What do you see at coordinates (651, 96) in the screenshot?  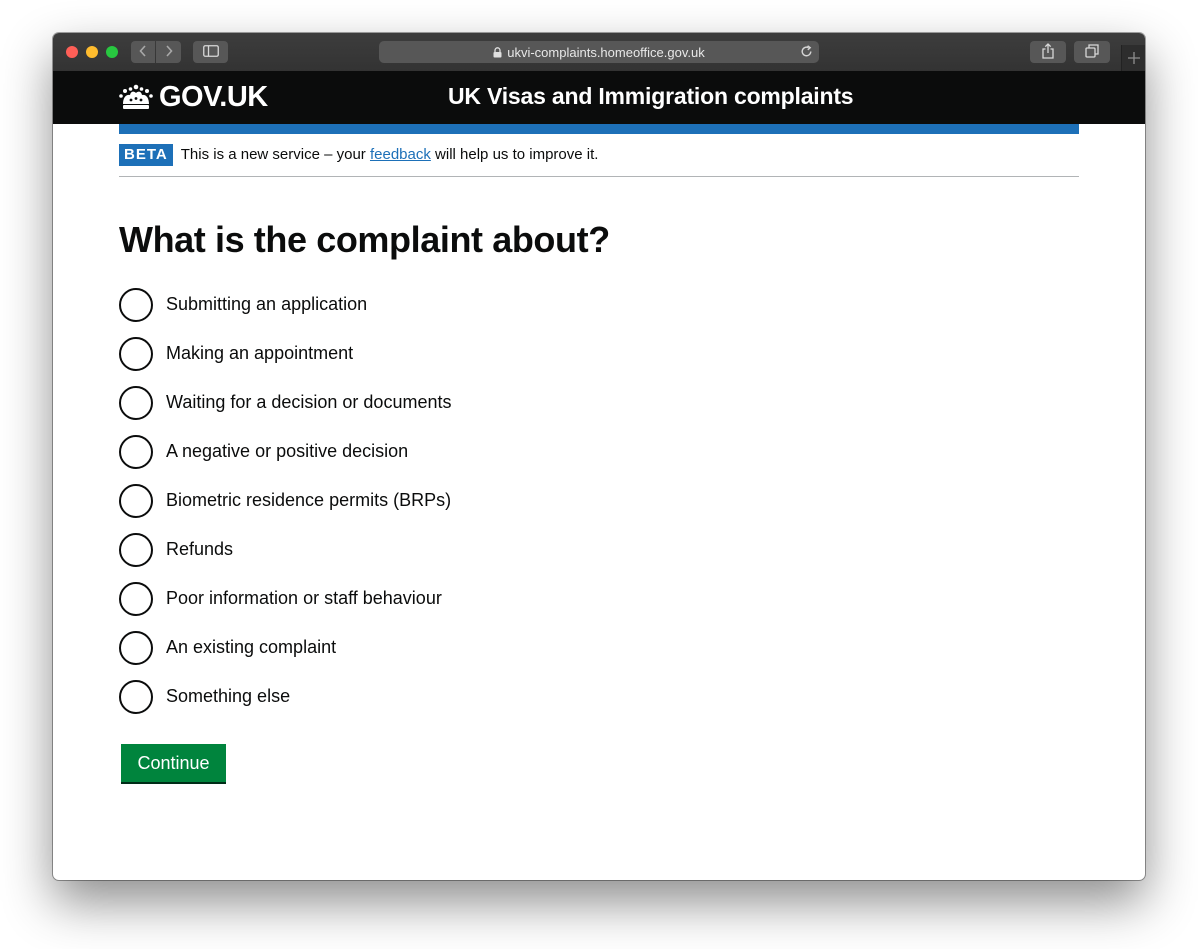 I see `service-name-link: UK Visas and Immigration complaints` at bounding box center [651, 96].